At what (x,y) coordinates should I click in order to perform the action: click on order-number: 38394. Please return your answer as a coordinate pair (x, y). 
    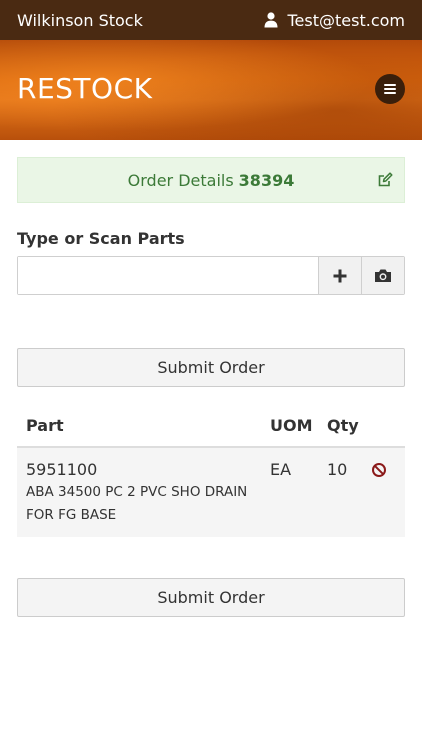
    Looking at the image, I should click on (266, 180).